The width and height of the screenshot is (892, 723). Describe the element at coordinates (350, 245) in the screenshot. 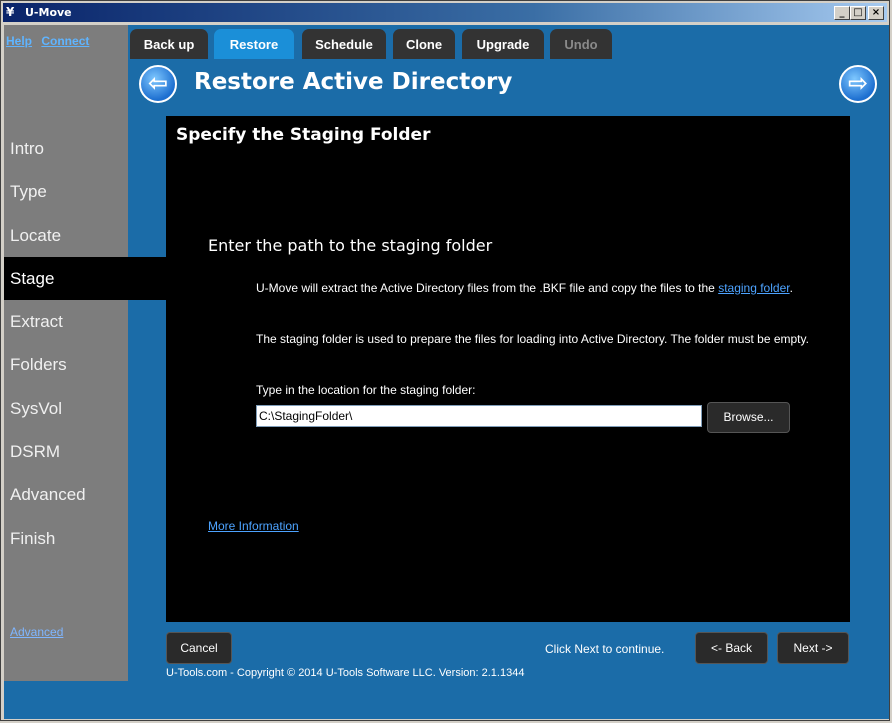

I see `section-heading: Enter the path to the staging folder` at that location.